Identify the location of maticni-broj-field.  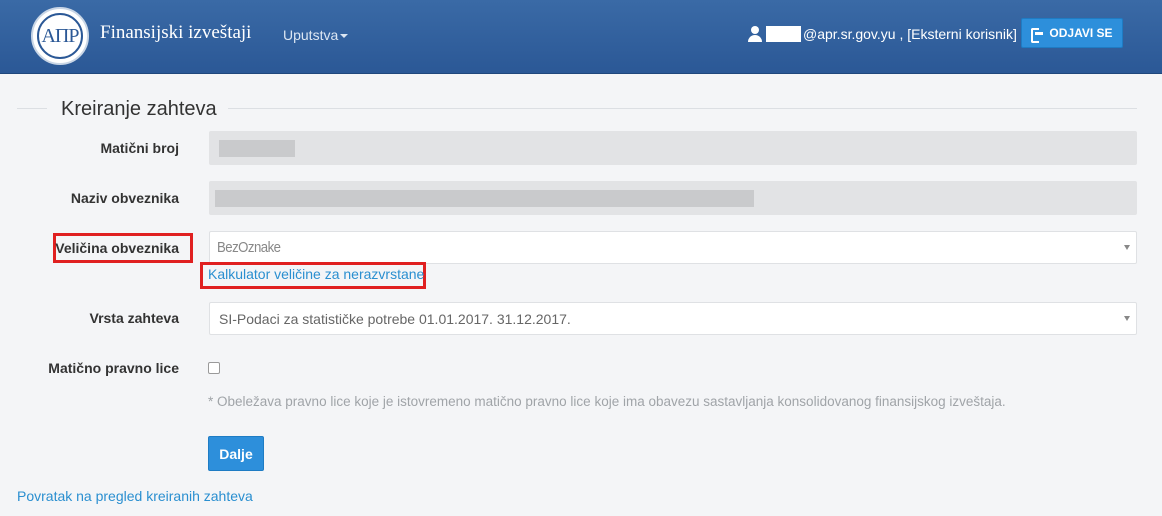
(673, 148).